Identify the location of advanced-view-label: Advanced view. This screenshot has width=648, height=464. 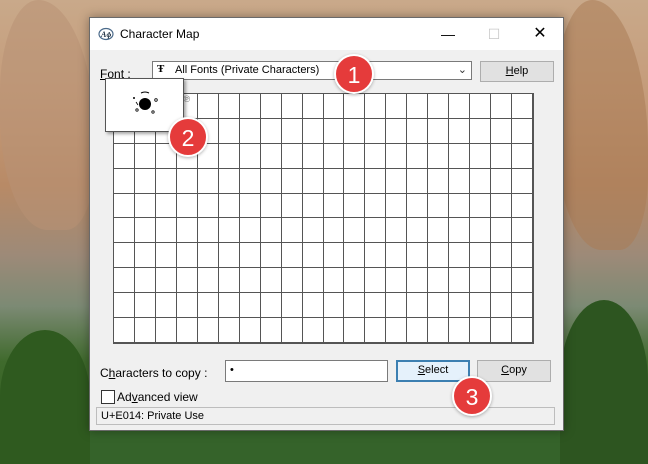
(157, 397).